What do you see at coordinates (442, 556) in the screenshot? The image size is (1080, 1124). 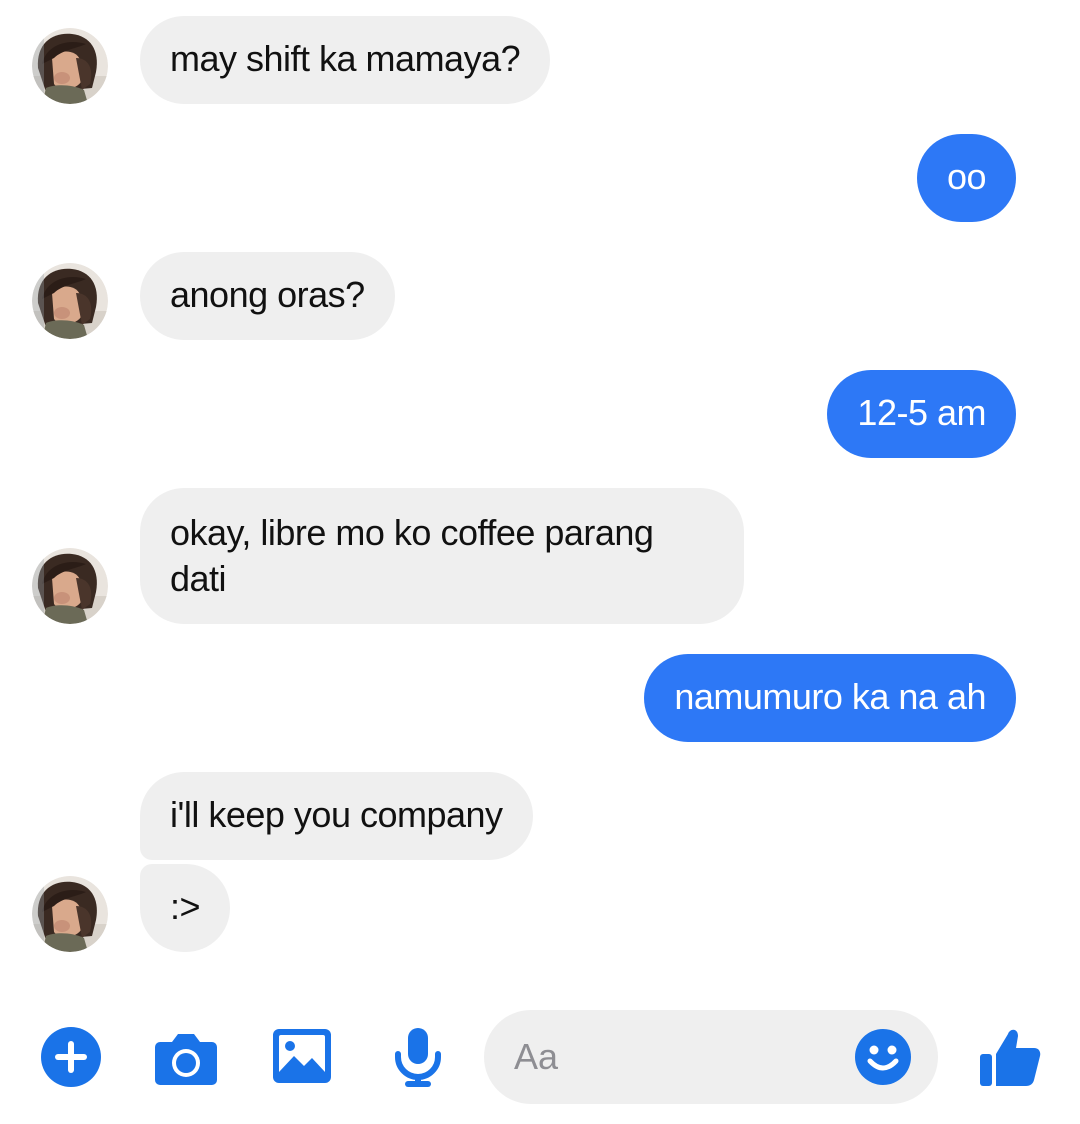 I see `message-bubble-incoming: okay, libre mo ko coffee parang dati` at bounding box center [442, 556].